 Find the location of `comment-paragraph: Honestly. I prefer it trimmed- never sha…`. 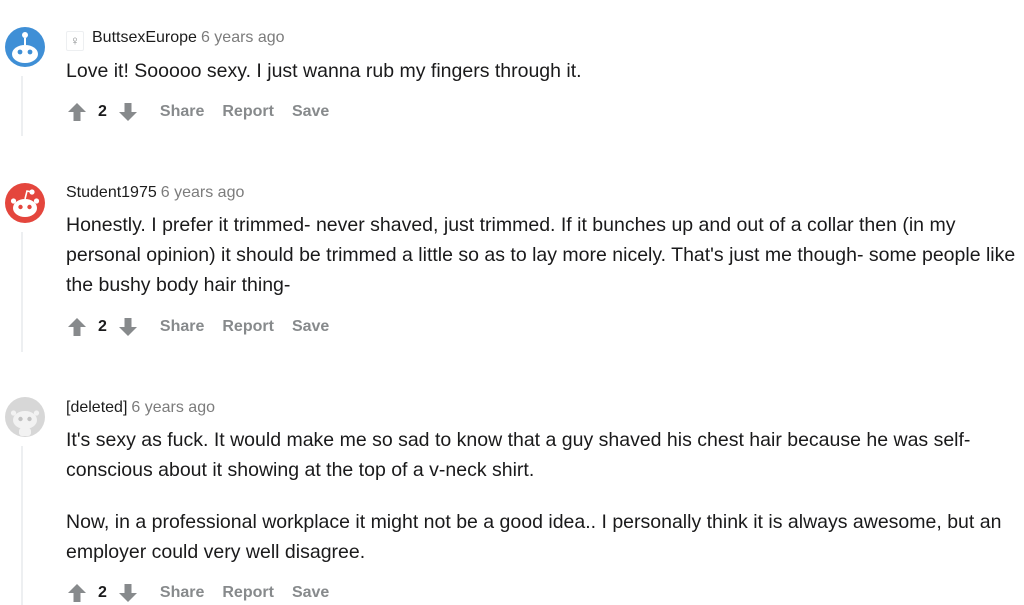

comment-paragraph: Honestly. I prefer it trimmed- never sha… is located at coordinates (541, 255).